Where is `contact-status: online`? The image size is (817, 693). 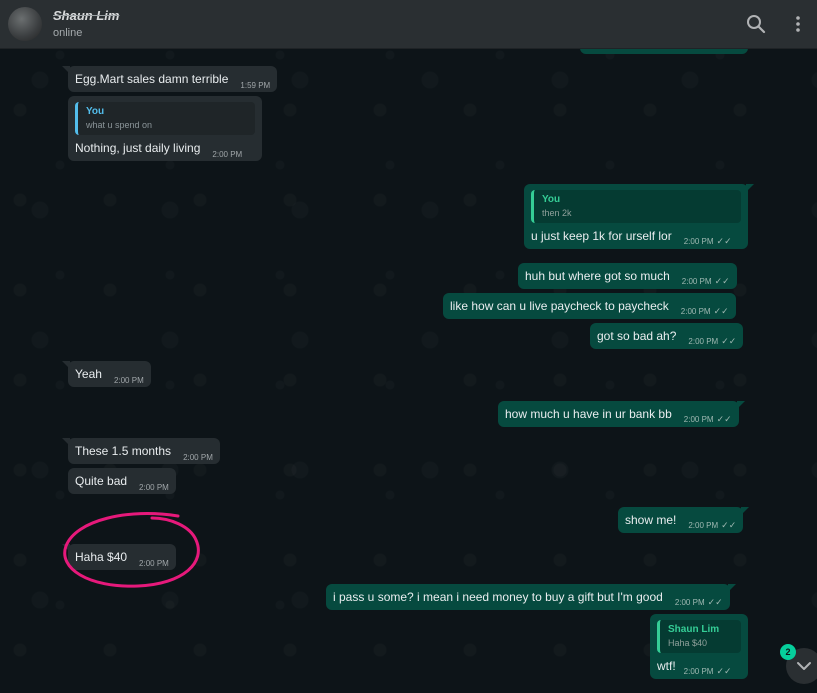 contact-status: online is located at coordinates (68, 33).